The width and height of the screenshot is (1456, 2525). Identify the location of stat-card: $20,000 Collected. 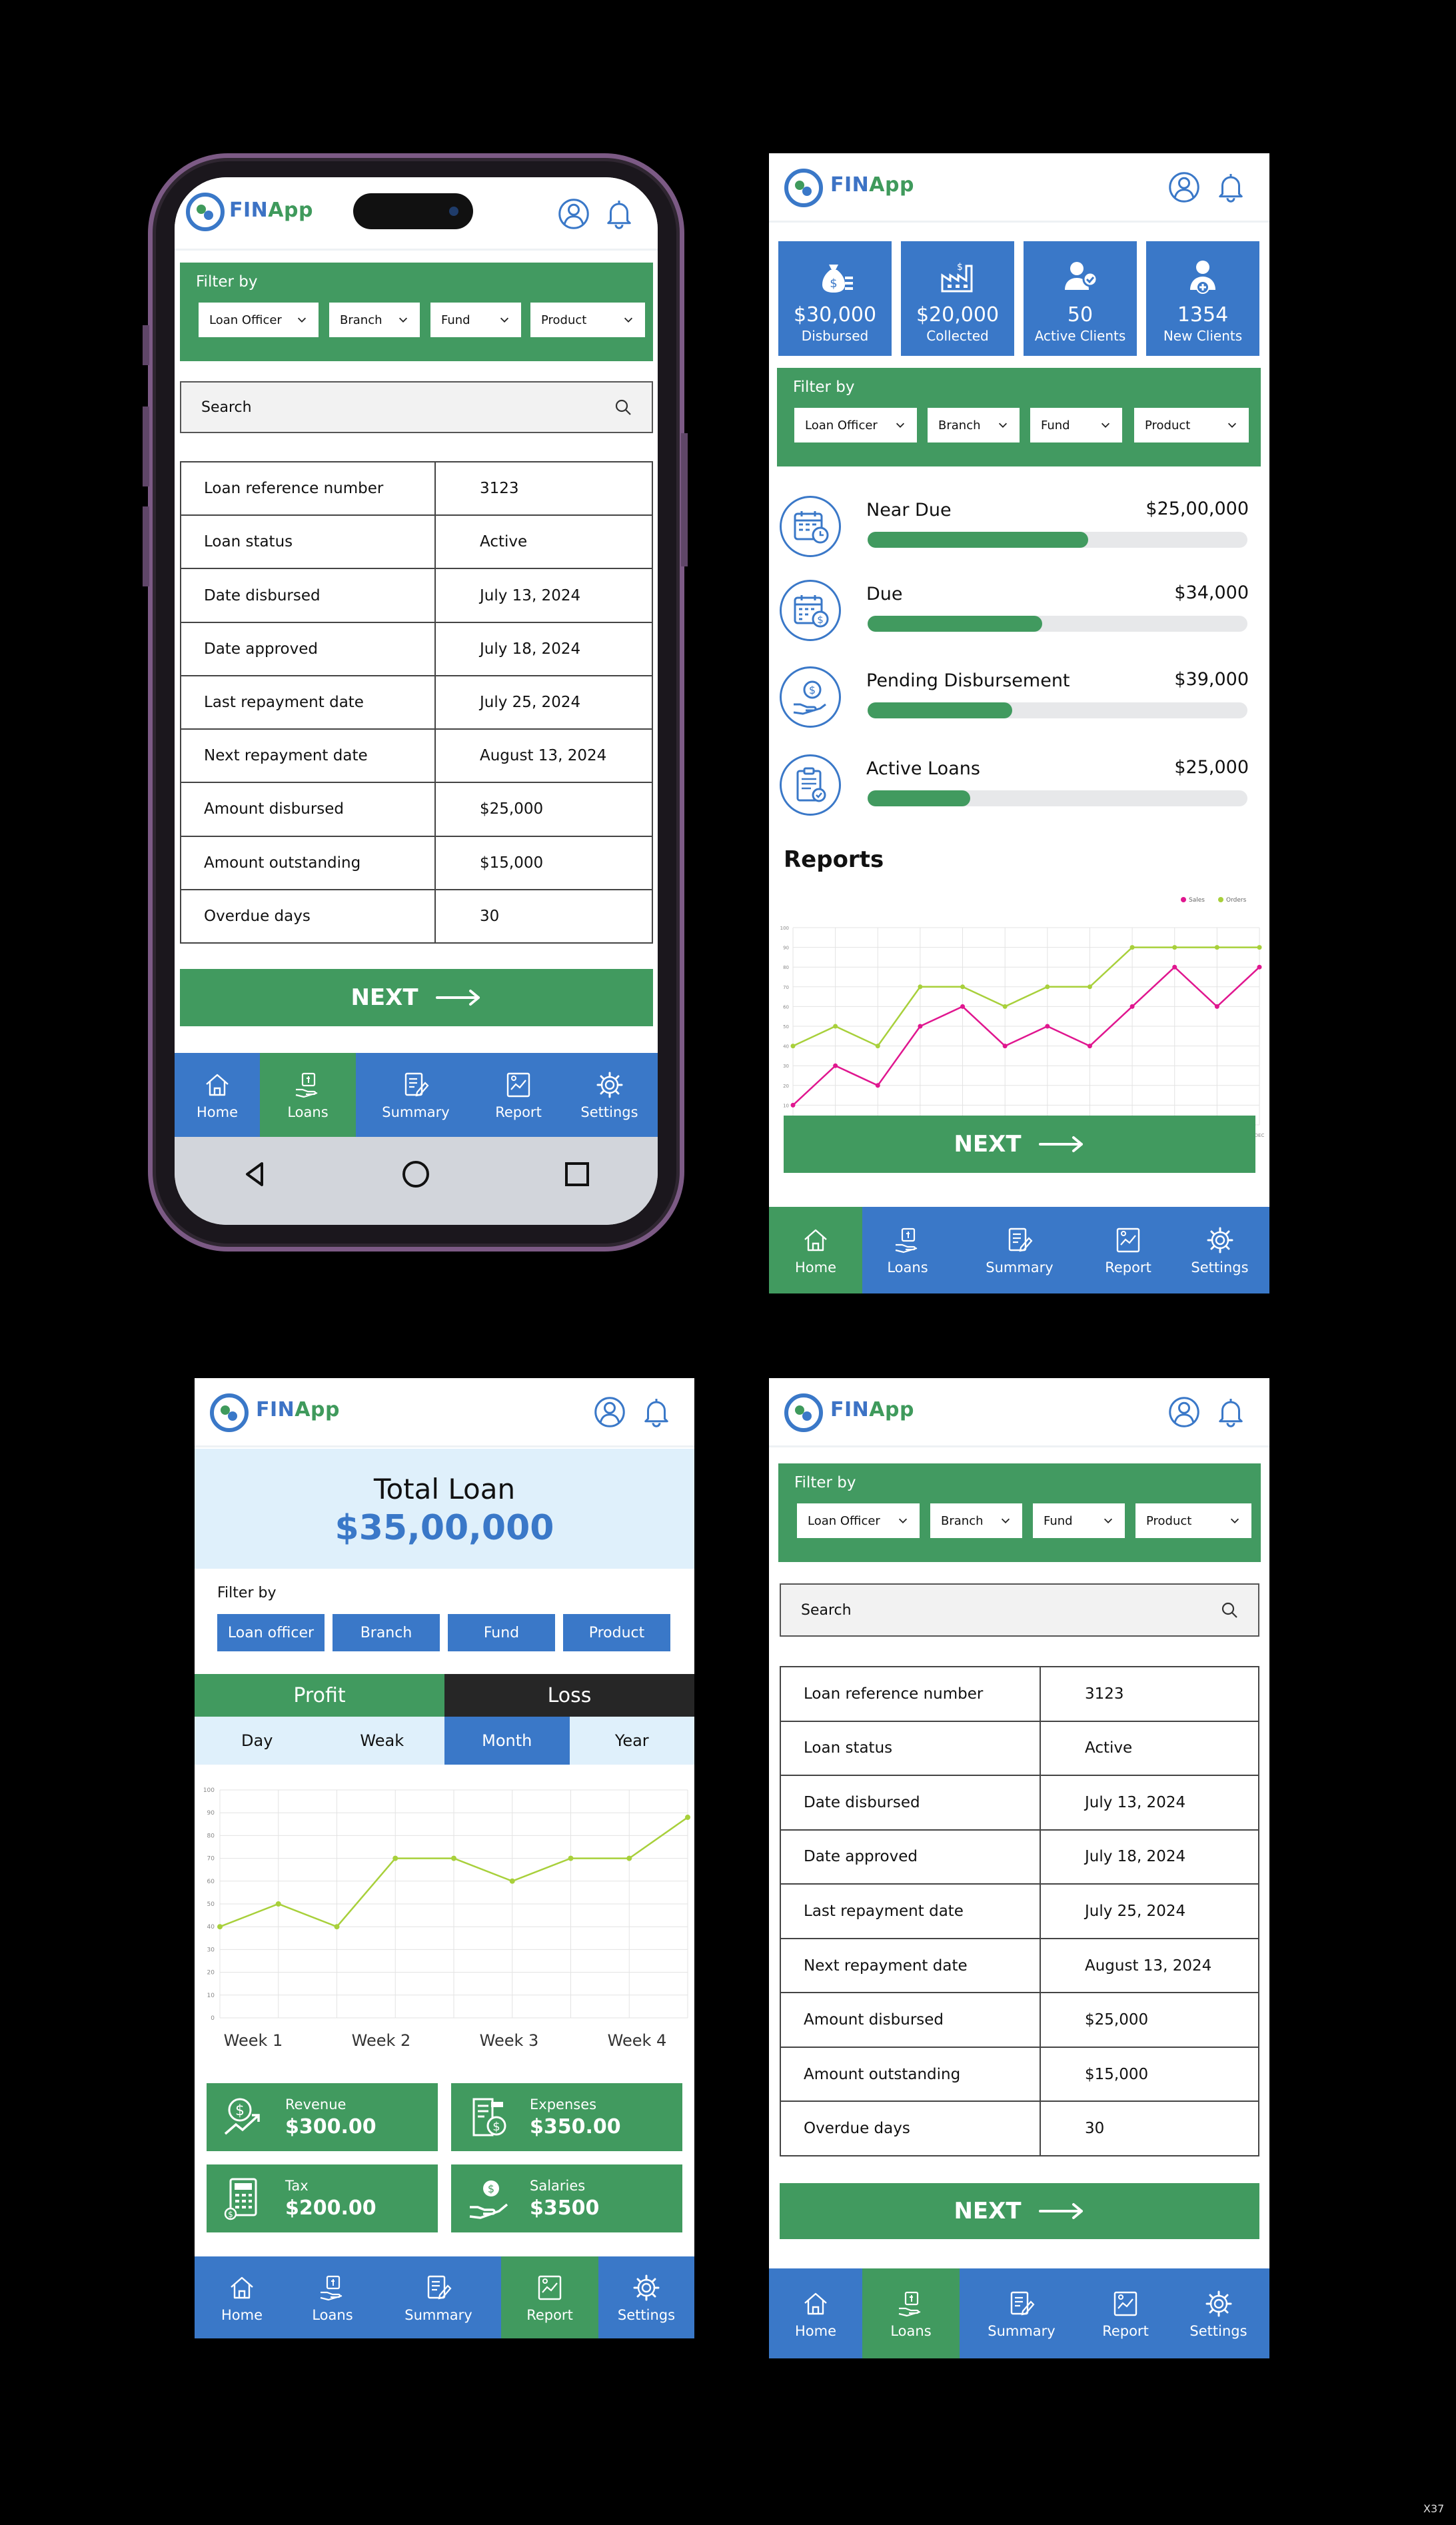
(957, 298).